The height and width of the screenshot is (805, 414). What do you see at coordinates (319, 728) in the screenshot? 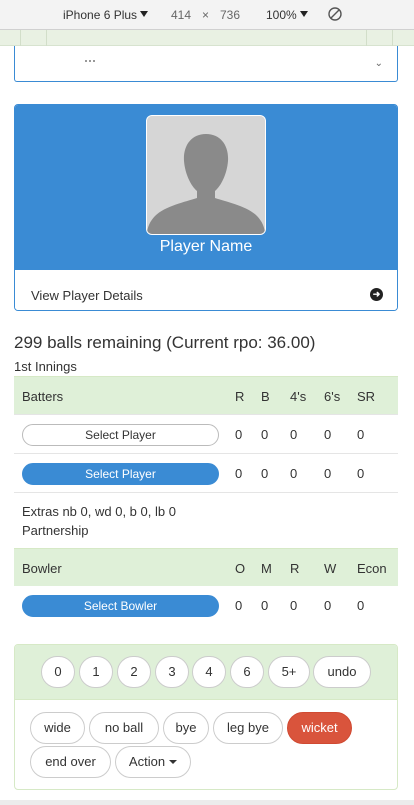
I see `wicket-button: wicket` at bounding box center [319, 728].